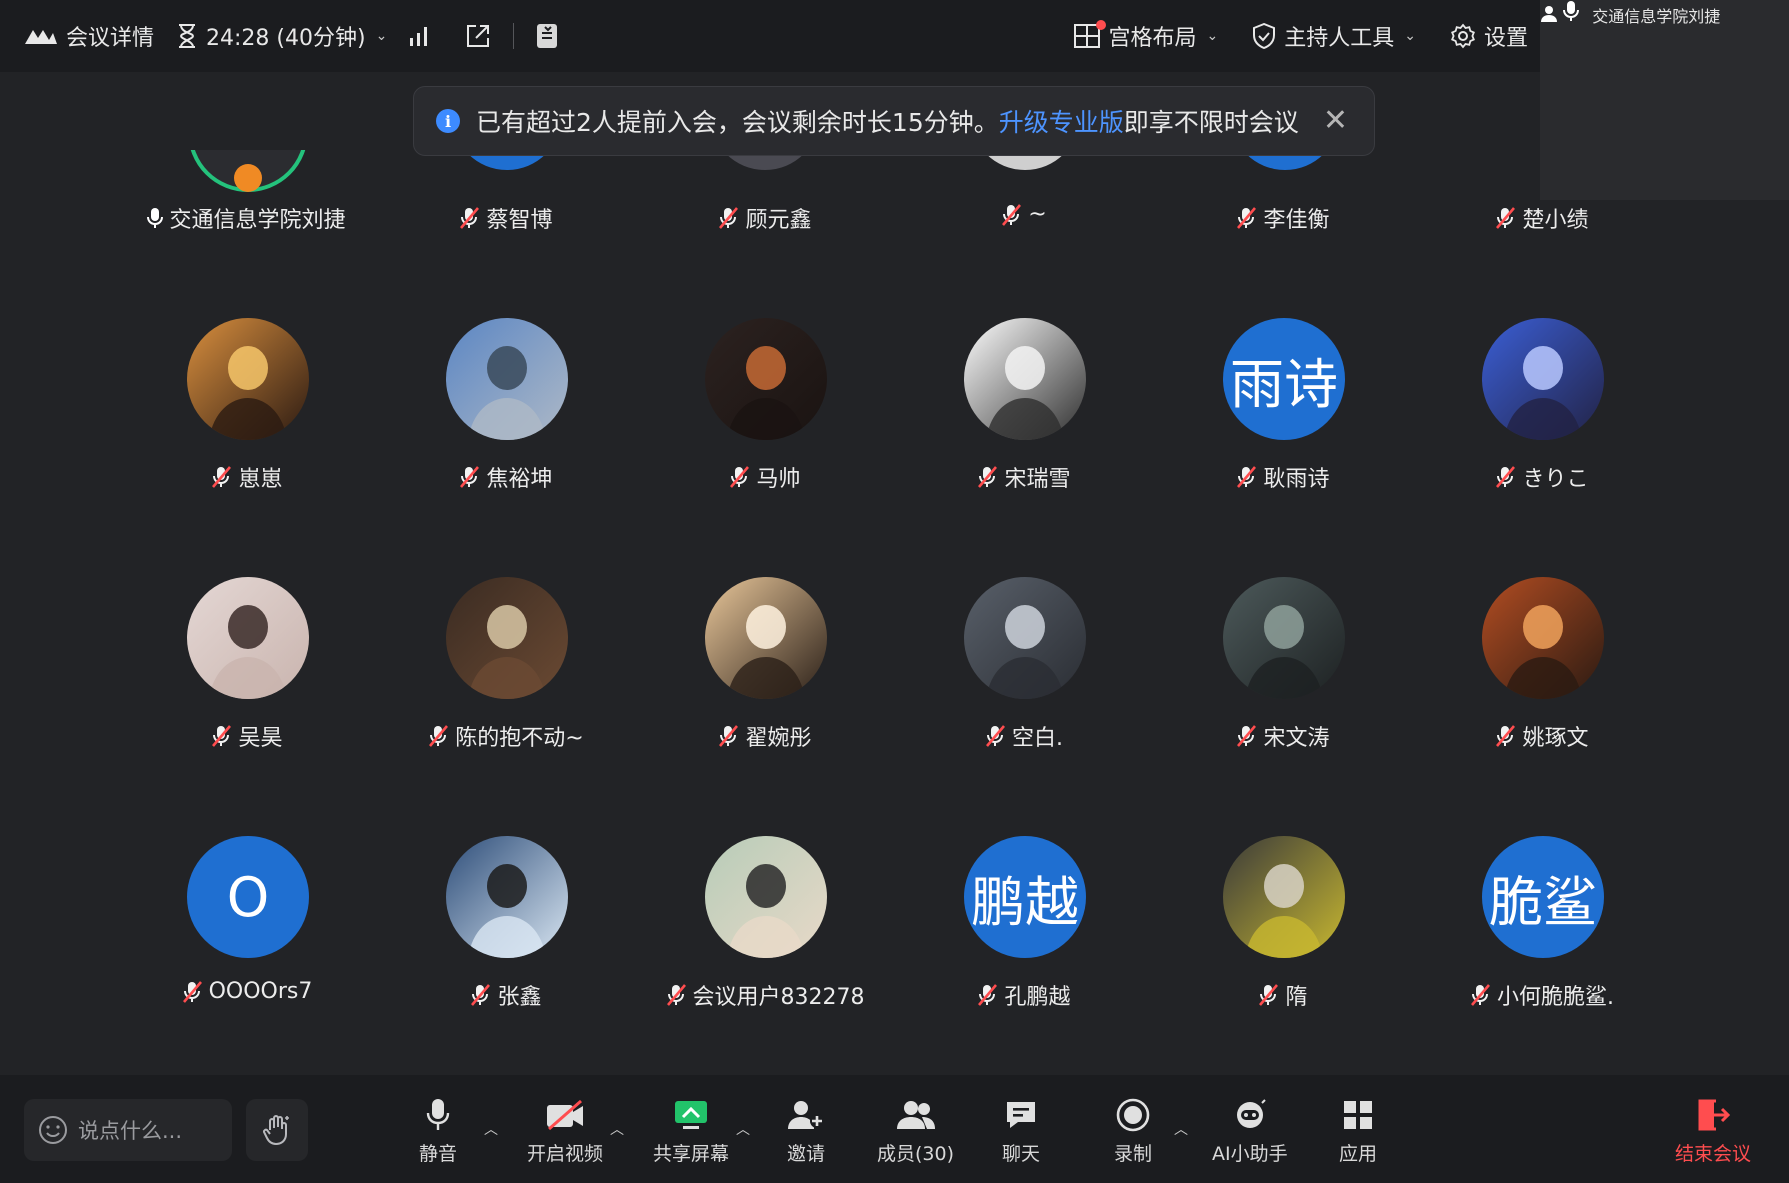 Image resolution: width=1789 pixels, height=1183 pixels. I want to click on video-options-chevron-icon: ︿, so click(617, 1129).